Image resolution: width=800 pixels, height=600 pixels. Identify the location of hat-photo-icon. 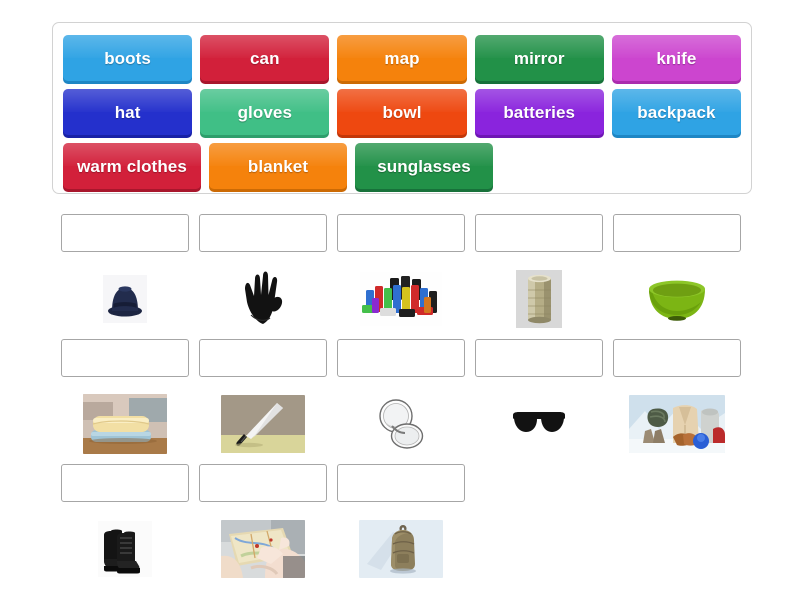
(125, 299).